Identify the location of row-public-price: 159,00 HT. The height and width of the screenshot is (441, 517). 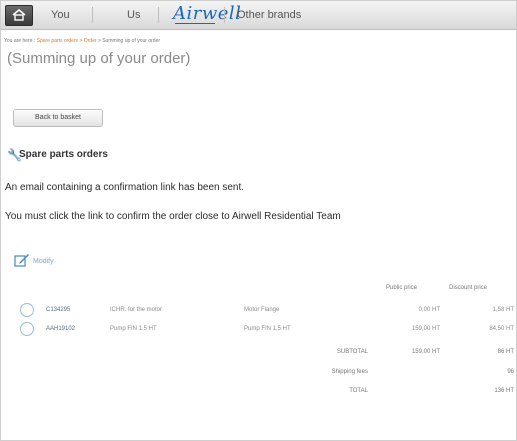
(425, 329).